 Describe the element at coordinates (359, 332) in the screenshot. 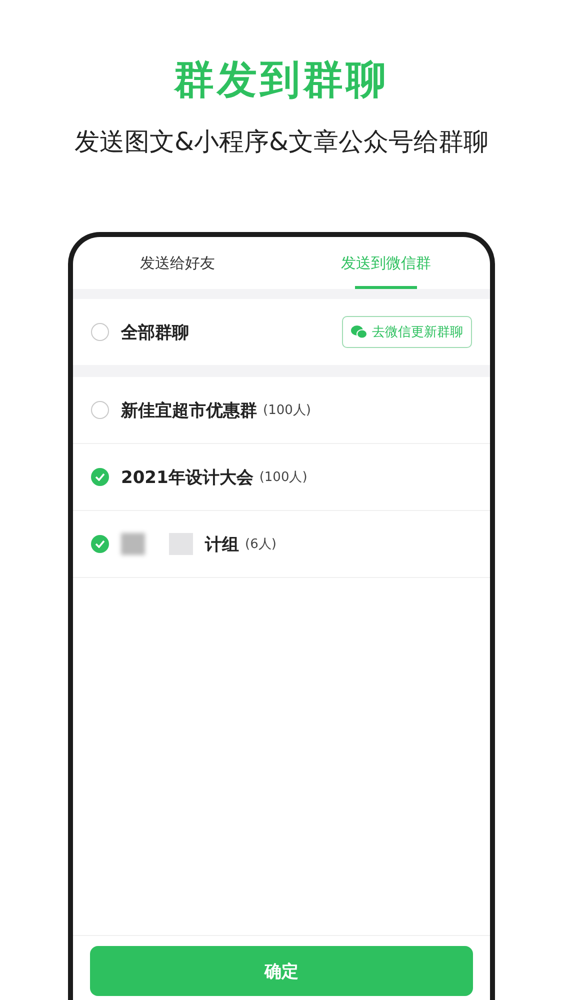

I see `chat-bubbles-icon` at that location.